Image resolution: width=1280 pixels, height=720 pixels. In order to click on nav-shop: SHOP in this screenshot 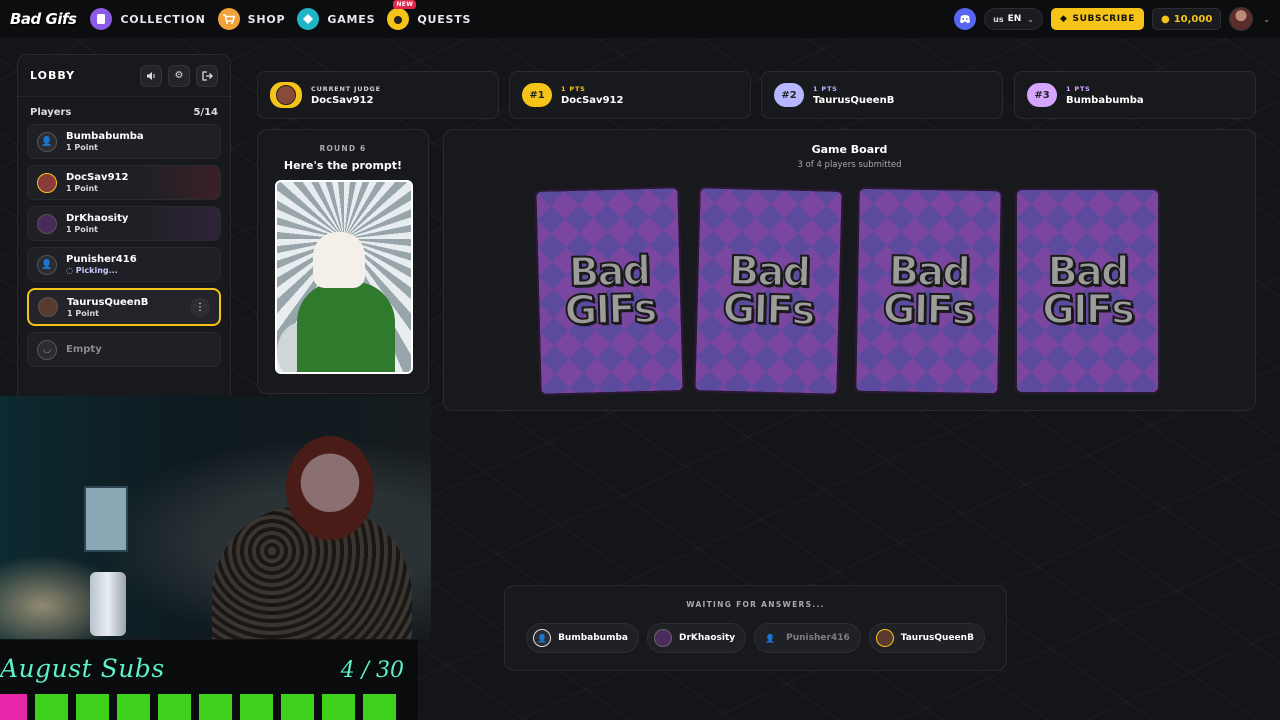, I will do `click(251, 19)`.